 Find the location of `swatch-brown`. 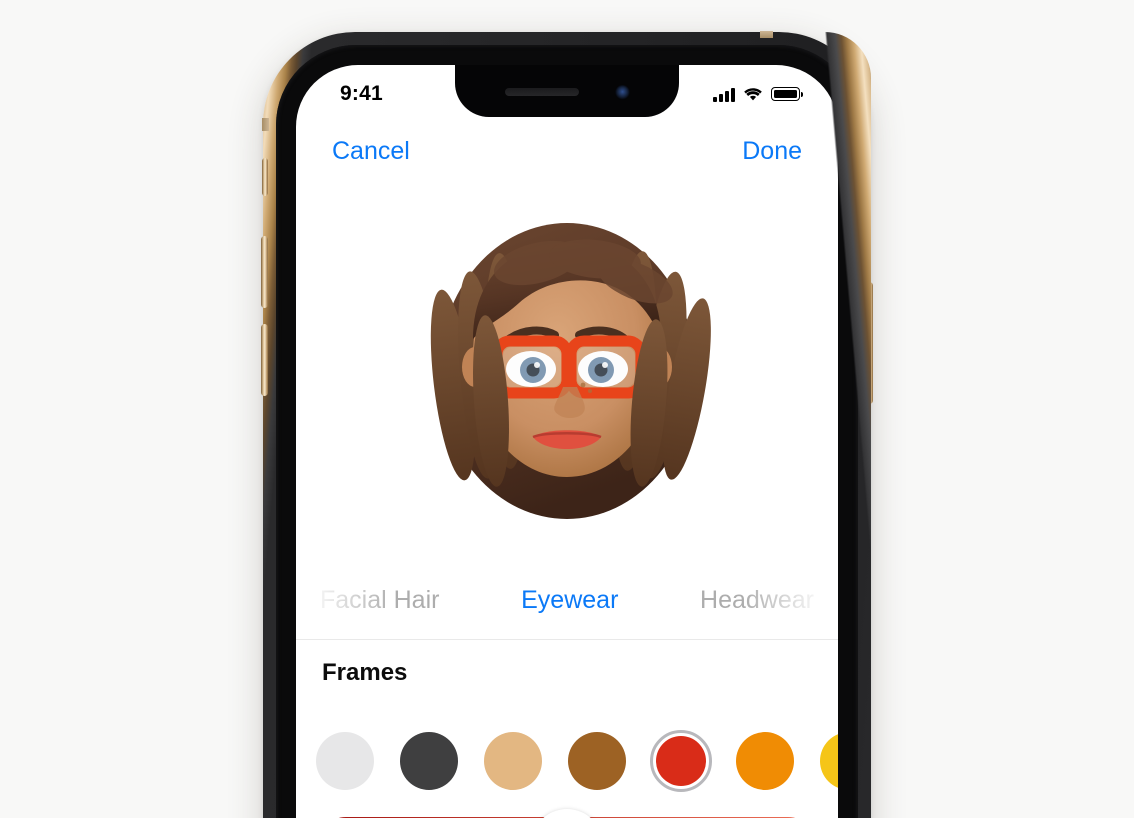

swatch-brown is located at coordinates (597, 761).